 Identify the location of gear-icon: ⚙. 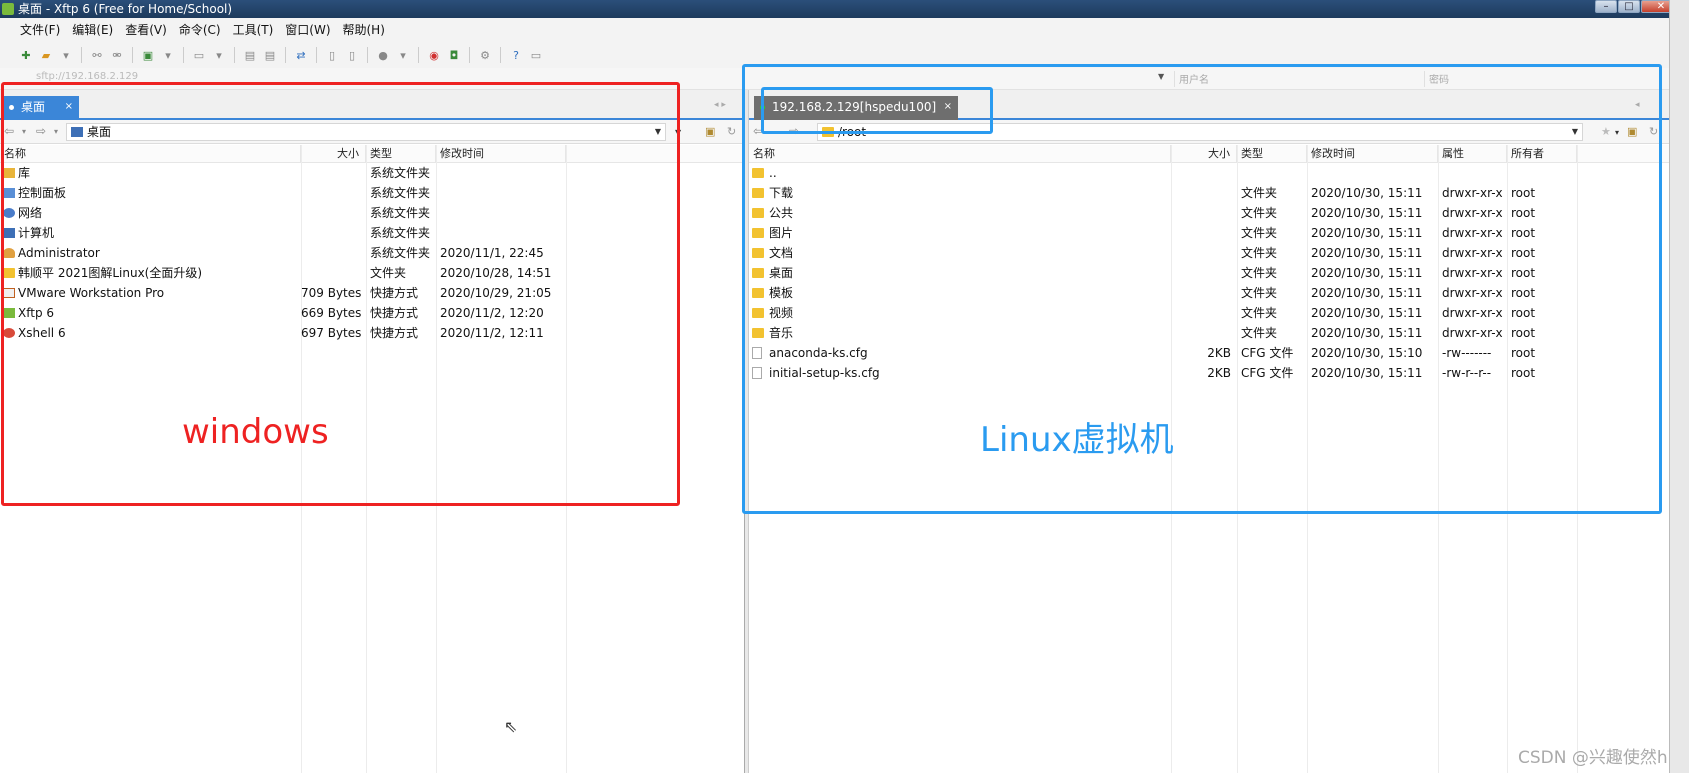
(485, 55).